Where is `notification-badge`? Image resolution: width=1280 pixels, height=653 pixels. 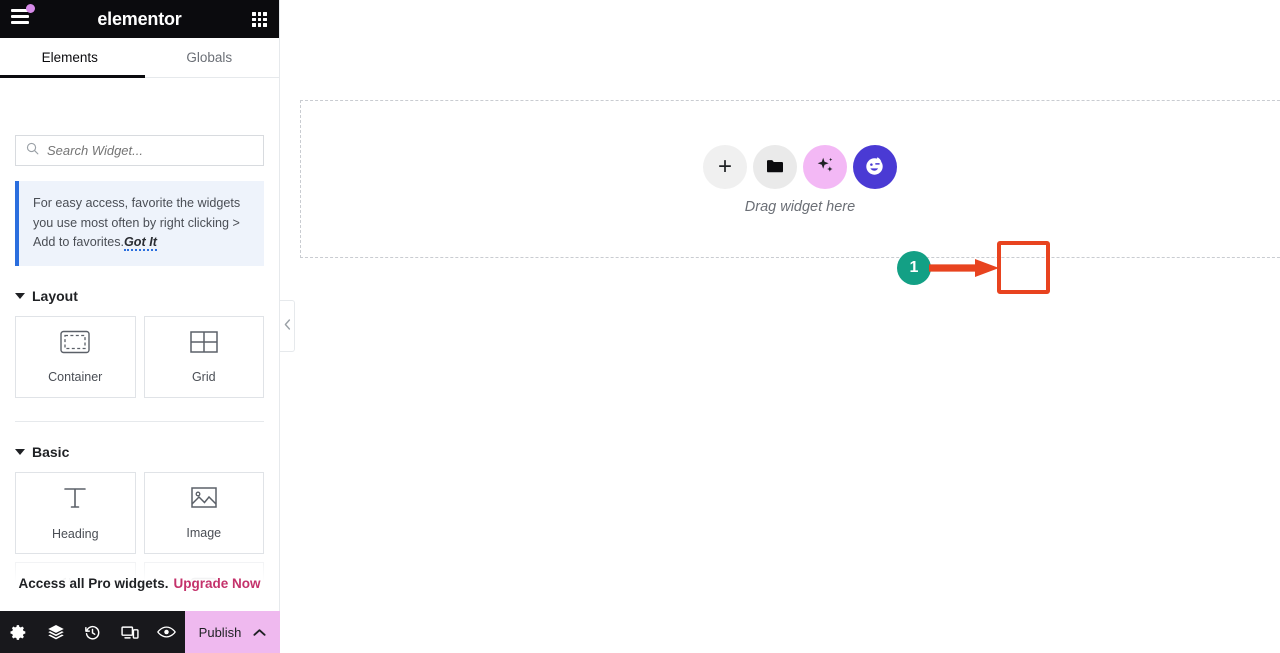 notification-badge is located at coordinates (30, 8).